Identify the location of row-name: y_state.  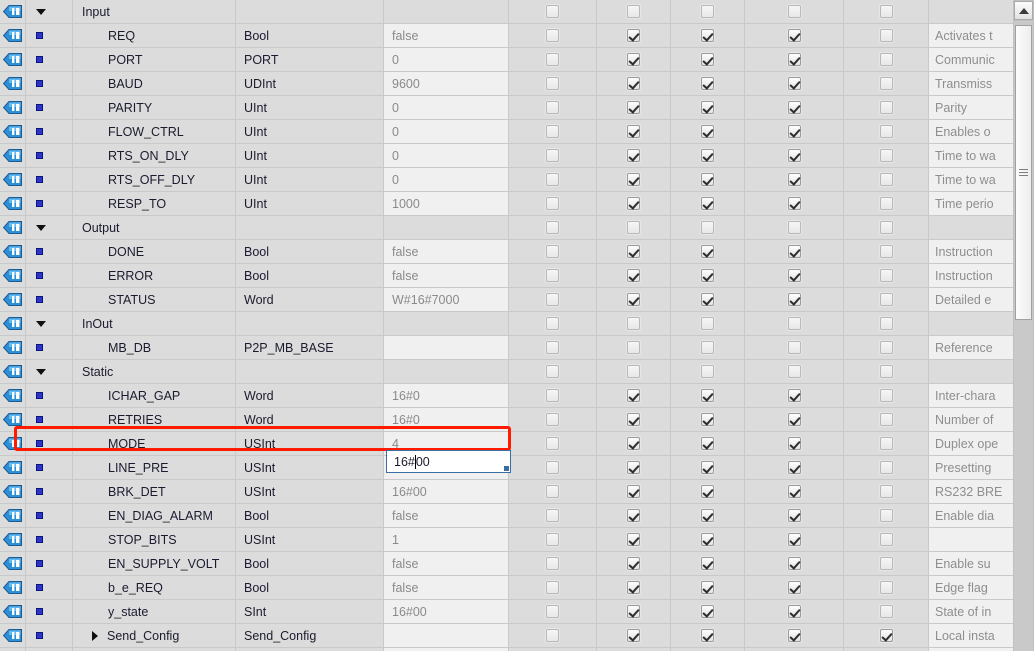
(154, 611).